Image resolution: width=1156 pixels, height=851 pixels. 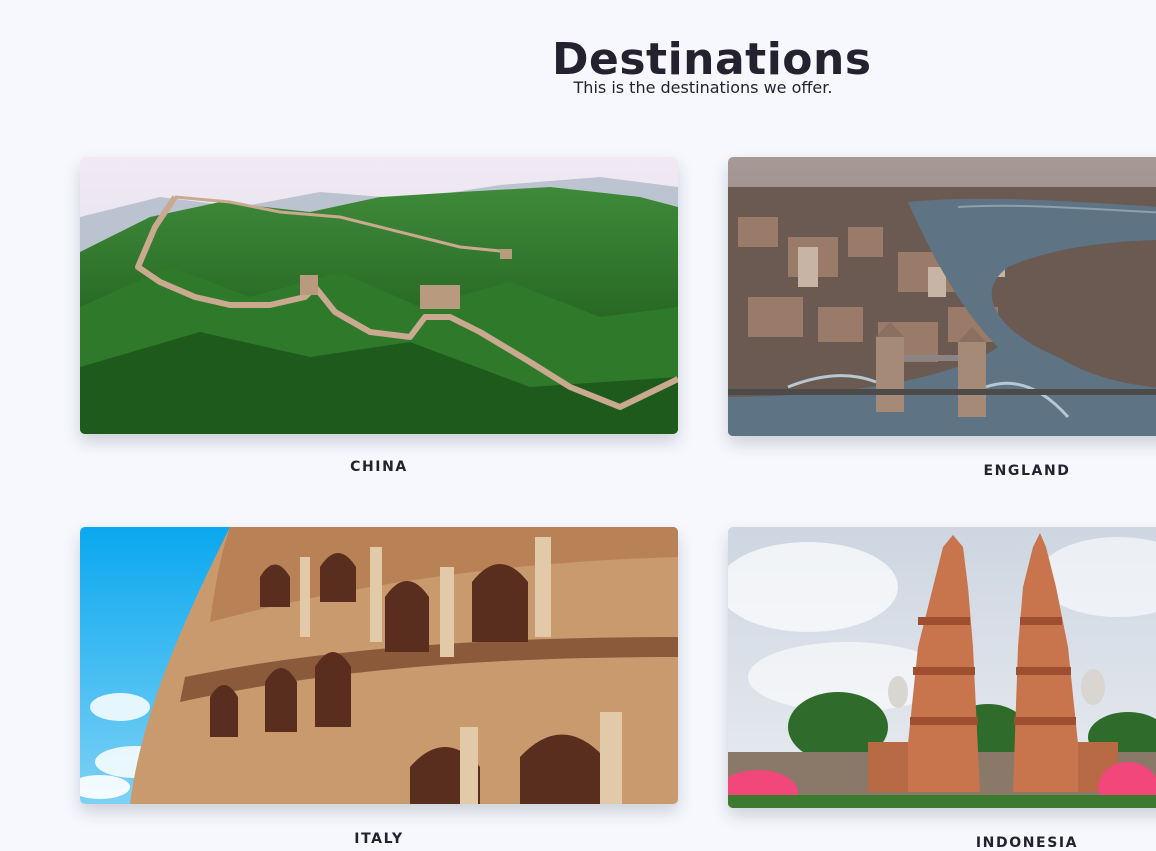 I want to click on destination-card-england: ENGLAND, so click(x=942, y=322).